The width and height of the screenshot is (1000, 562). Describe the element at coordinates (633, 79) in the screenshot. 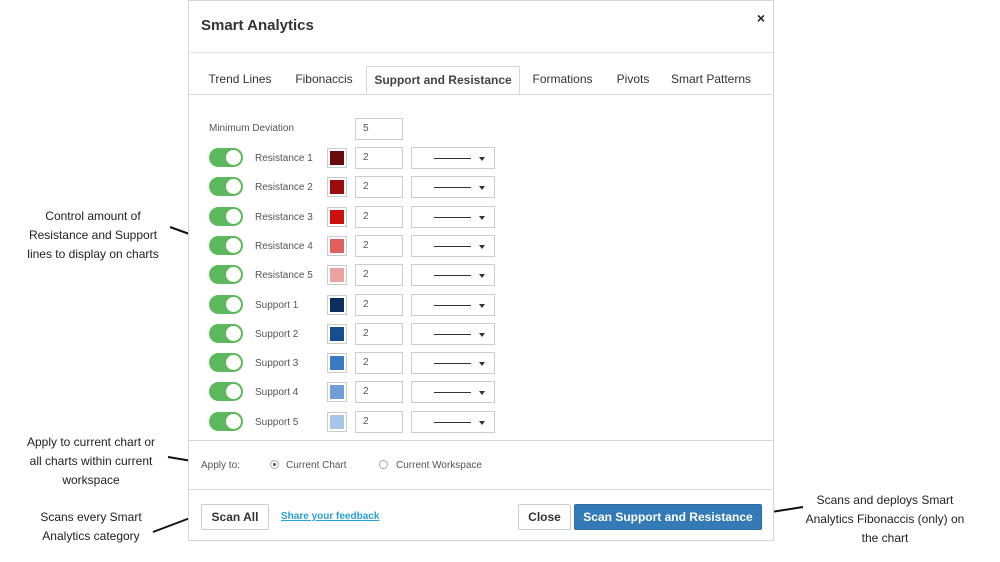

I see `tab-pivots: Pivots` at that location.